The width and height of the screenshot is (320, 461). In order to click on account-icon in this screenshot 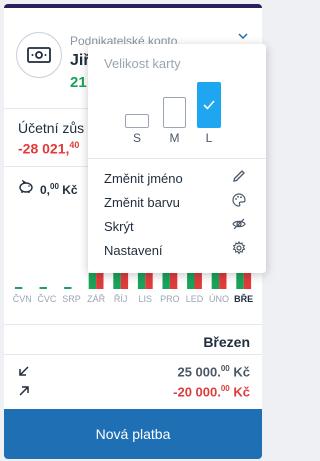, I will do `click(39, 55)`.